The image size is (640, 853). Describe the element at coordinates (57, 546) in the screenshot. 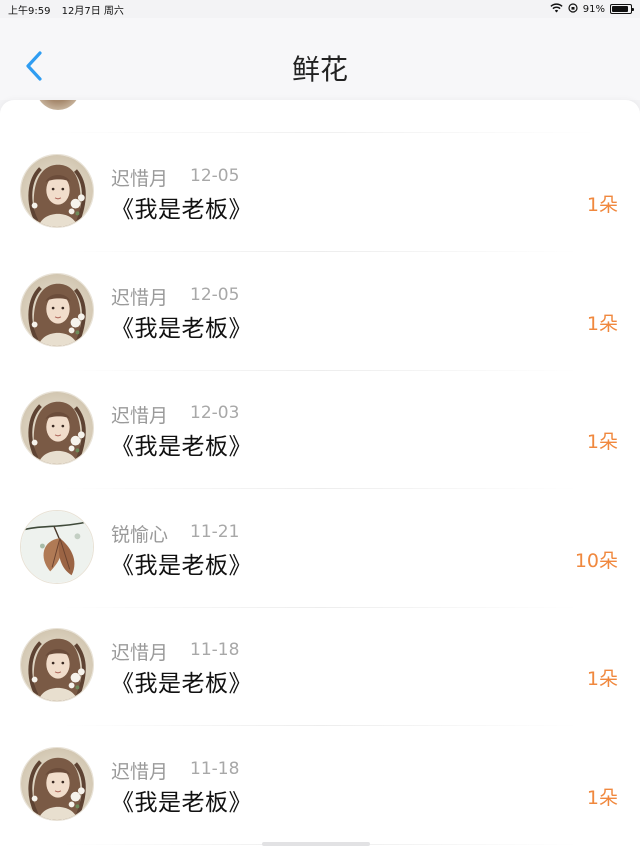

I see `leaf-avatar` at that location.